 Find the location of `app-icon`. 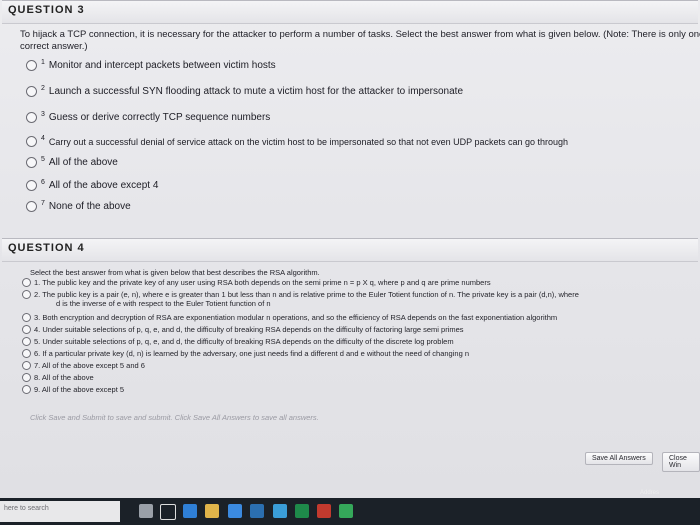

app-icon is located at coordinates (280, 511).